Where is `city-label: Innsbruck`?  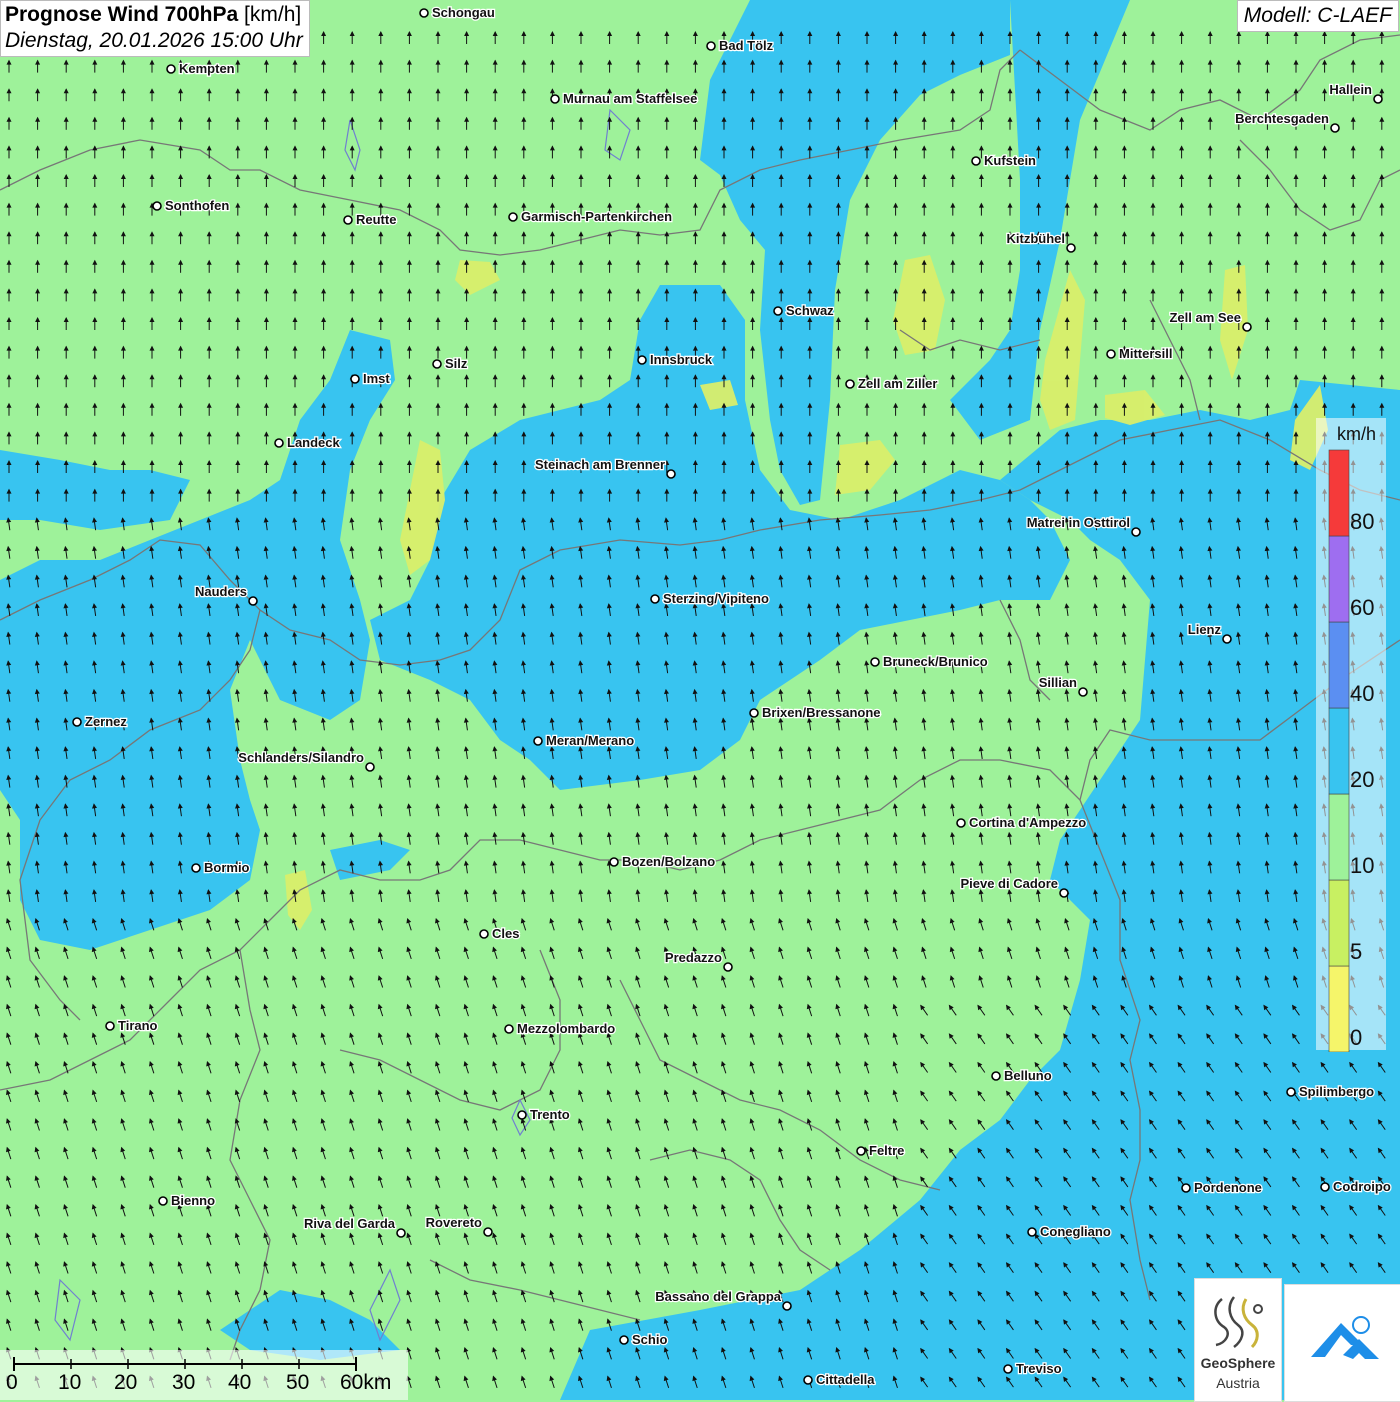
city-label: Innsbruck is located at coordinates (681, 359).